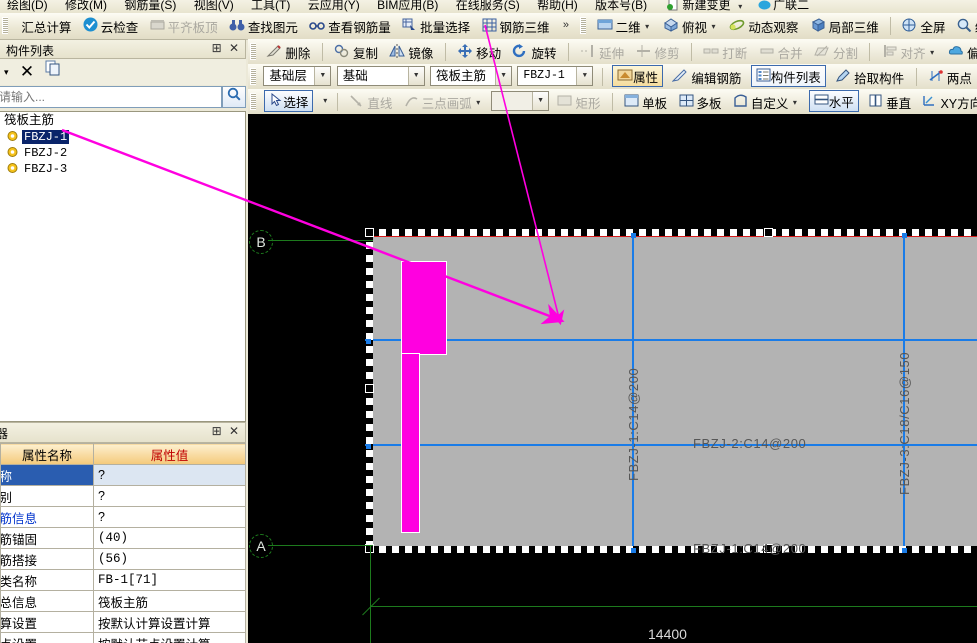 The image size is (977, 643). Describe the element at coordinates (270, 6) in the screenshot. I see `menu-item-tools: 工具(T)` at that location.